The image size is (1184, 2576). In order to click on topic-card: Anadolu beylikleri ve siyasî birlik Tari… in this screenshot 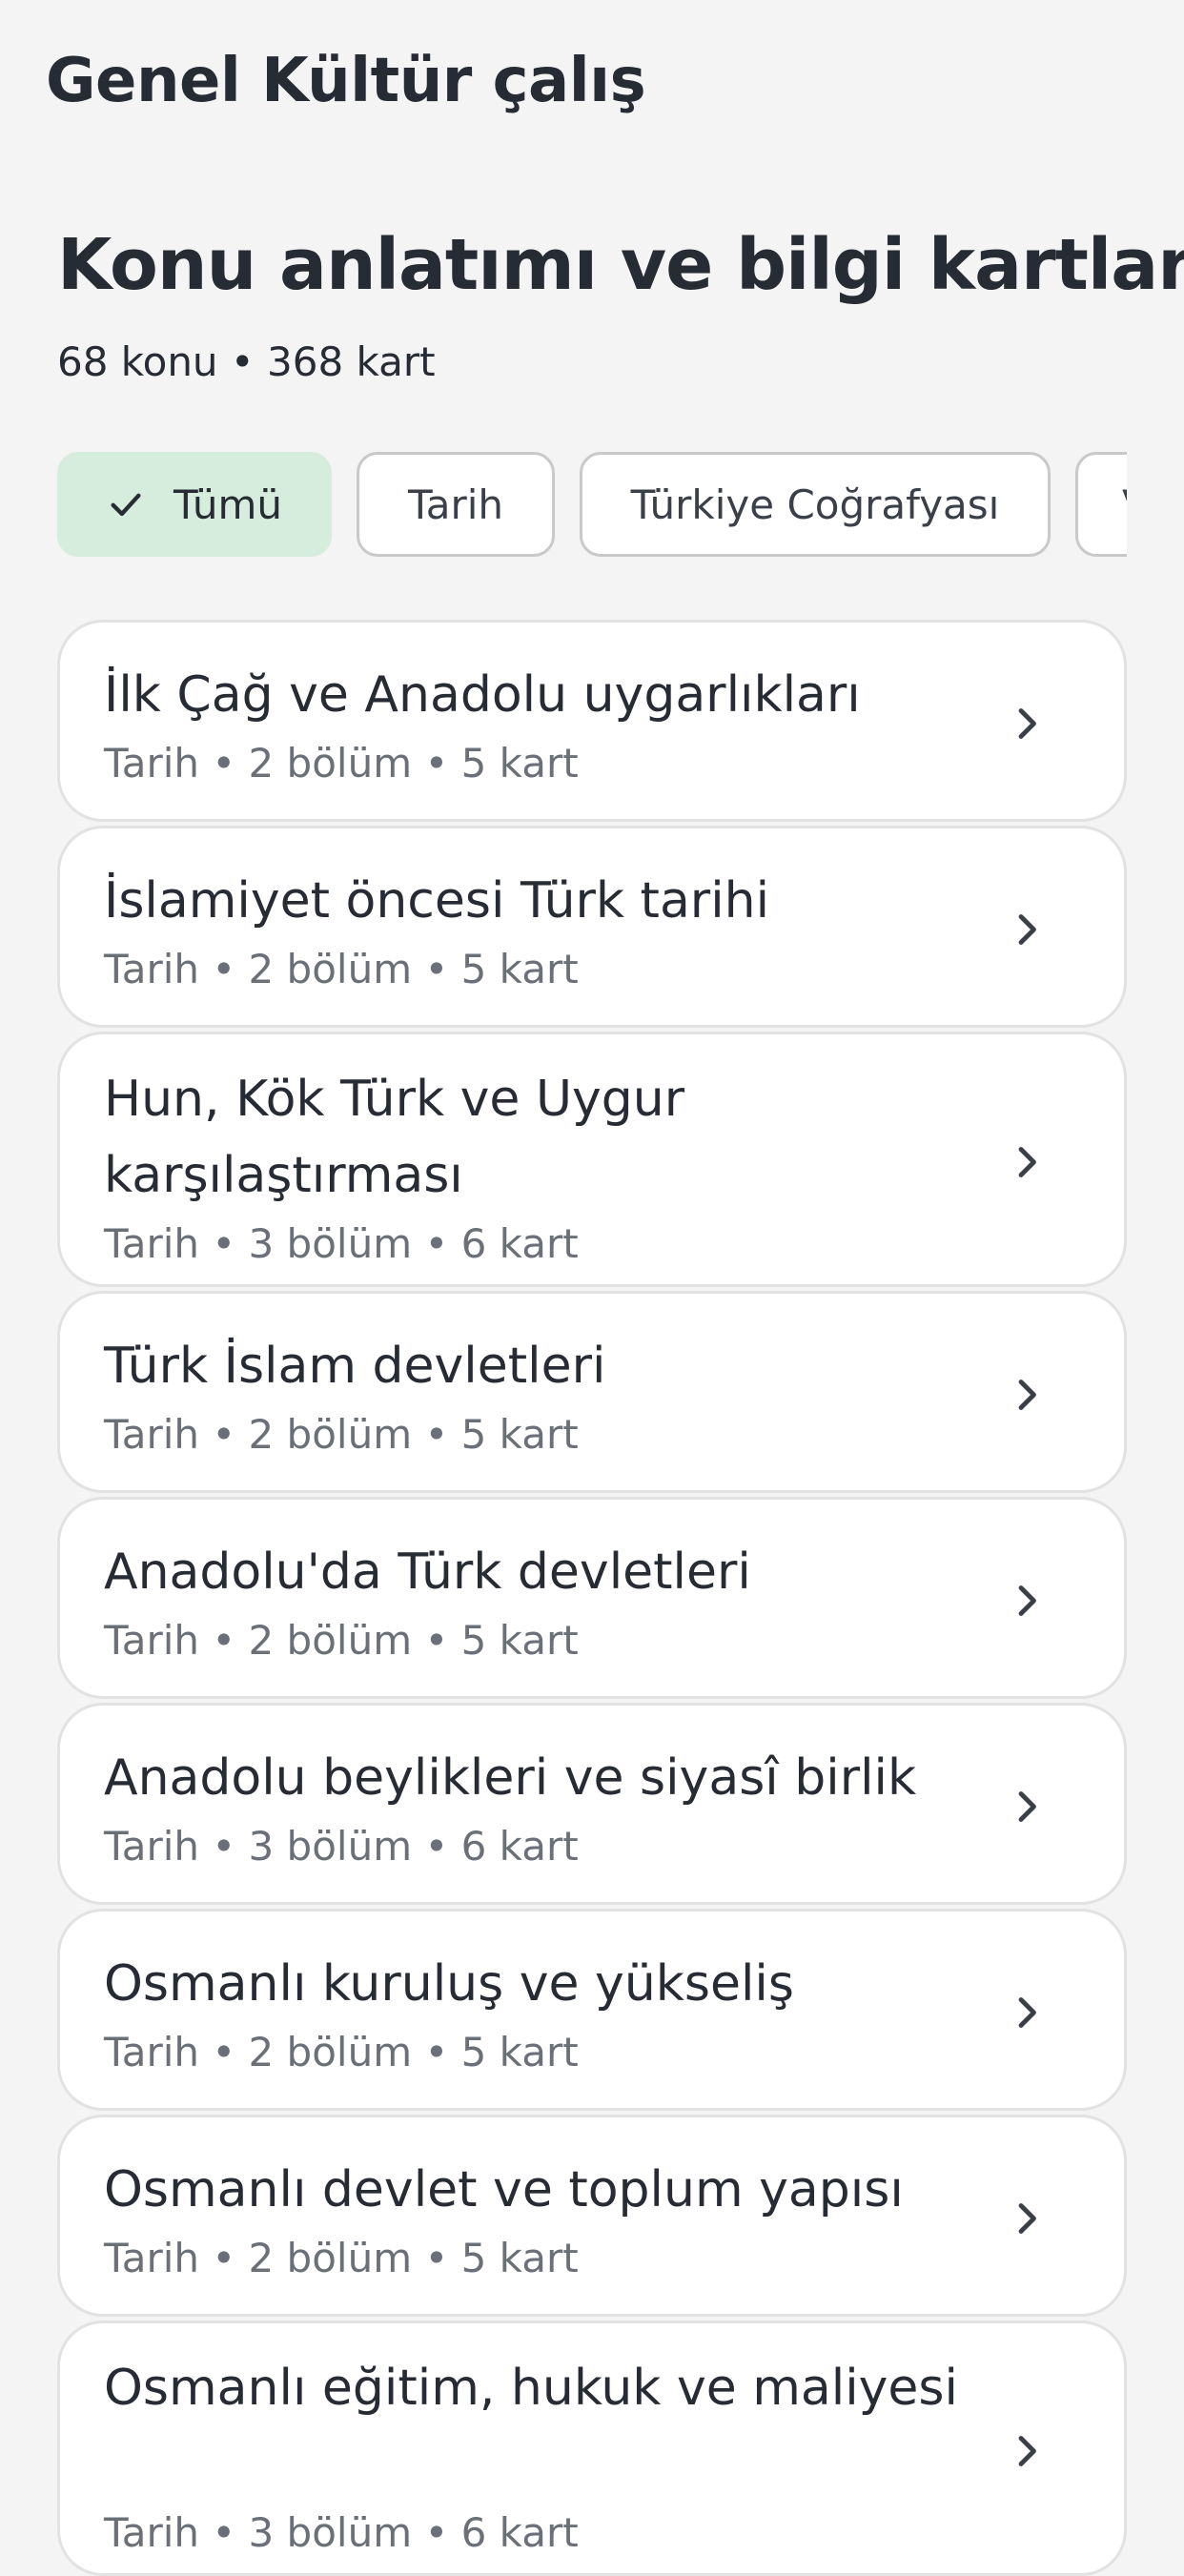, I will do `click(592, 1804)`.